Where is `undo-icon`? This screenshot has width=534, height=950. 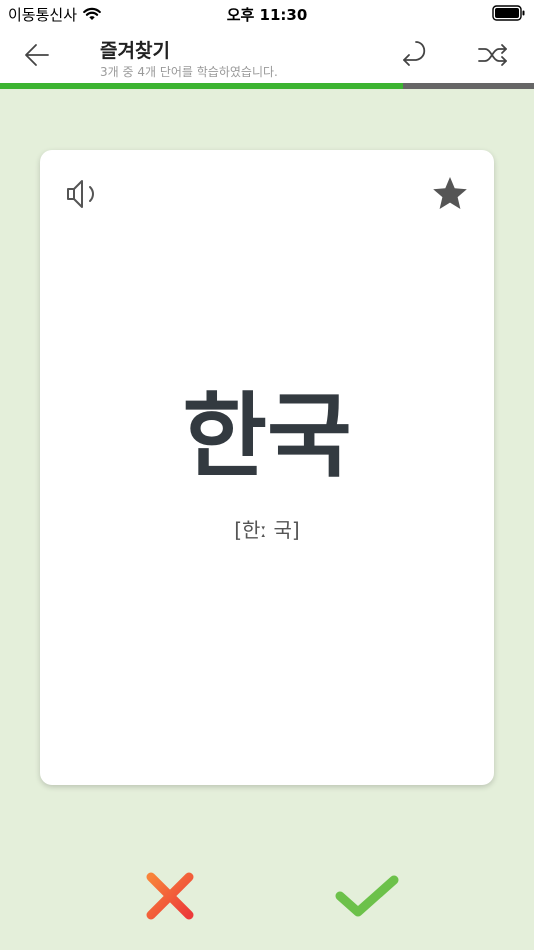 undo-icon is located at coordinates (414, 54).